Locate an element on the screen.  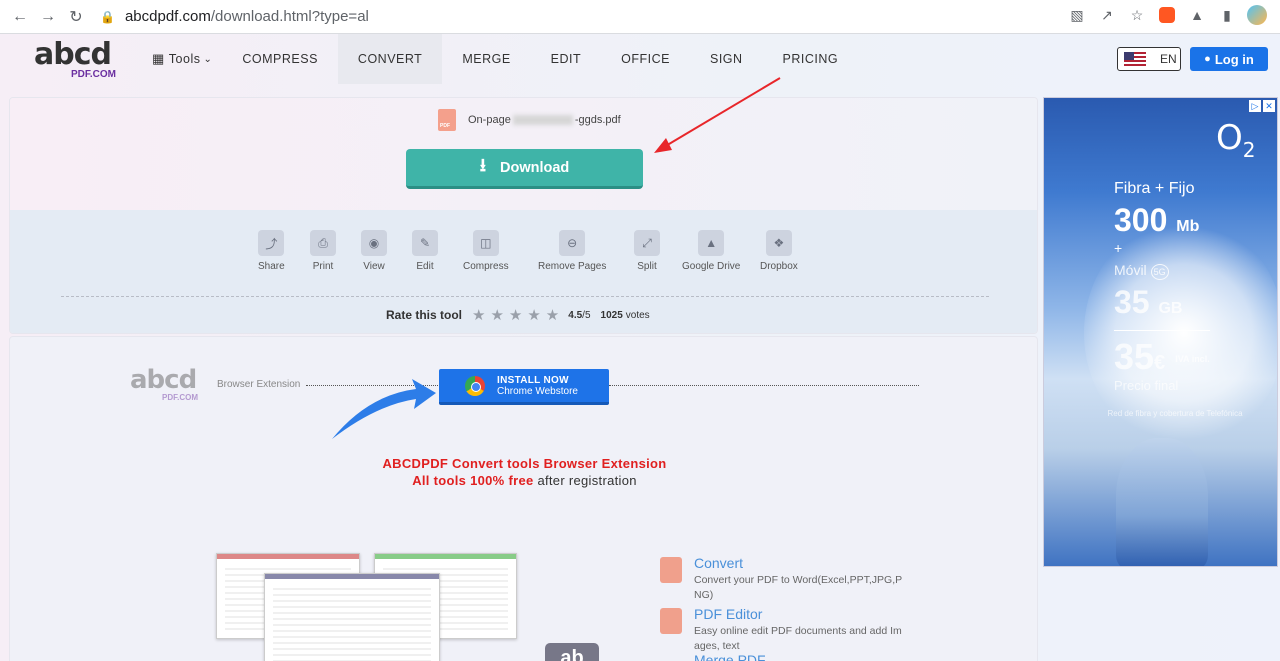
ad-price-unit: € is located at coordinates (1160, 363).